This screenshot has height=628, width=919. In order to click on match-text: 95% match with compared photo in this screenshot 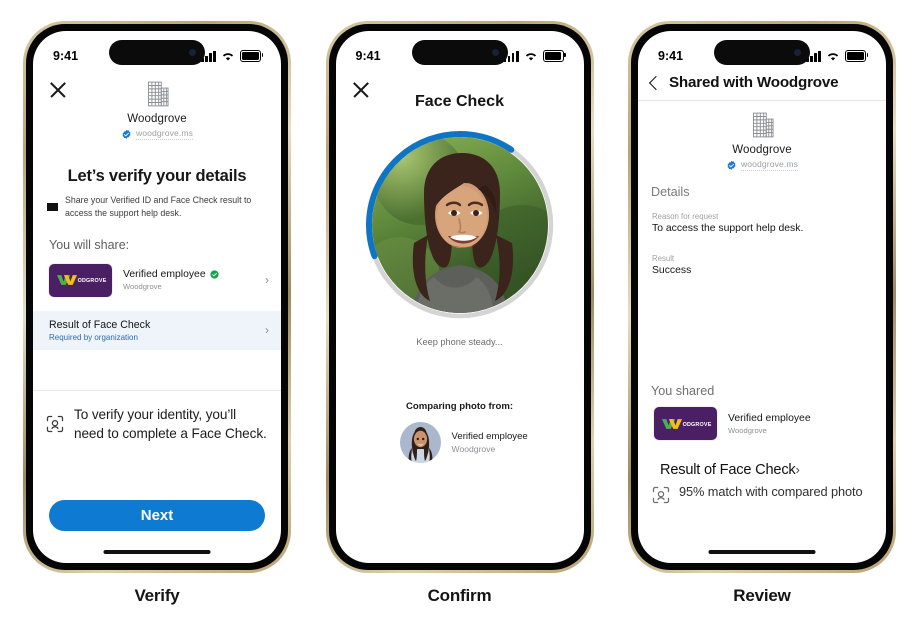, I will do `click(771, 491)`.